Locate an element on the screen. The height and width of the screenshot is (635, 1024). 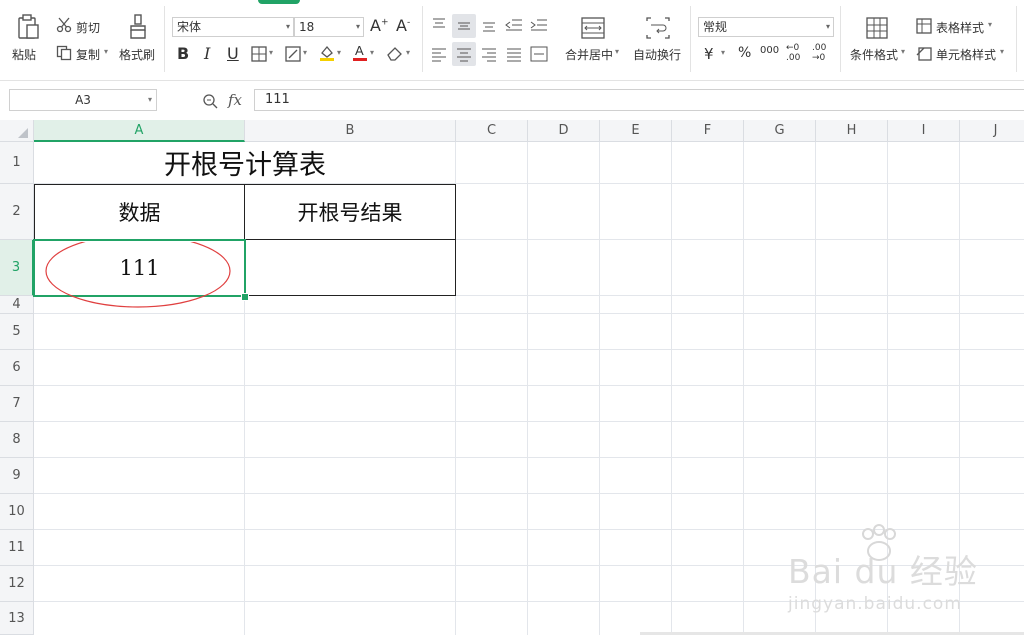
column-header-i: I is located at coordinates (924, 131).